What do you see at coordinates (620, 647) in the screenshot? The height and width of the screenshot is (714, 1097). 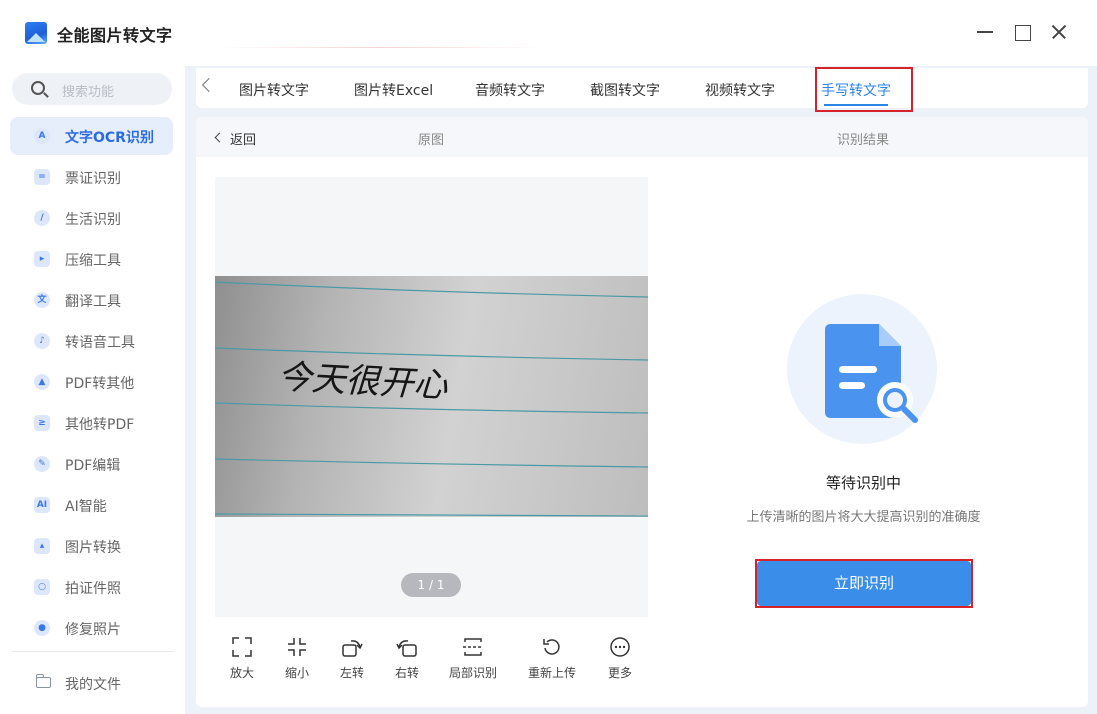 I see `more-icon` at bounding box center [620, 647].